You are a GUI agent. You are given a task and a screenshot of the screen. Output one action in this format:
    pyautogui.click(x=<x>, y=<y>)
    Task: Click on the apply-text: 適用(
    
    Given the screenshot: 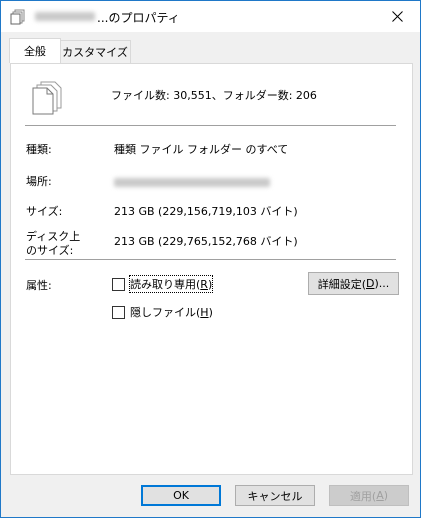 What is the action you would take?
    pyautogui.click(x=363, y=496)
    